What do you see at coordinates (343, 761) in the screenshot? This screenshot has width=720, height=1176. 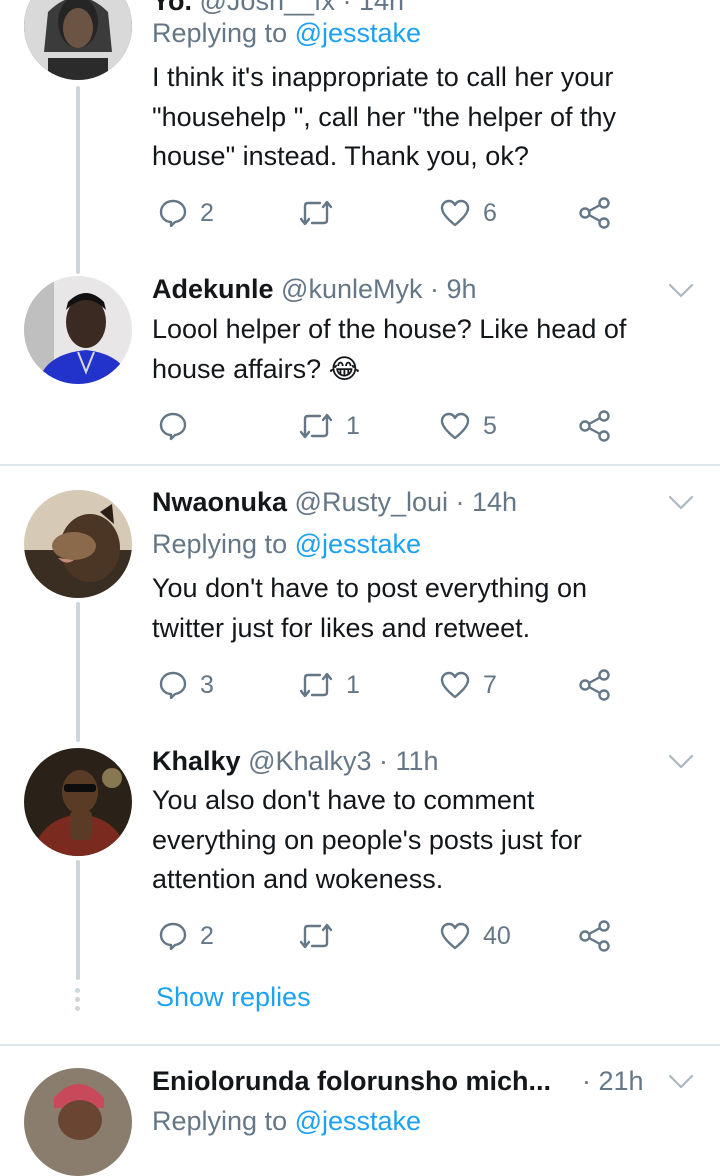 I see `handle-and-time: @Khalky3 · 11h` at bounding box center [343, 761].